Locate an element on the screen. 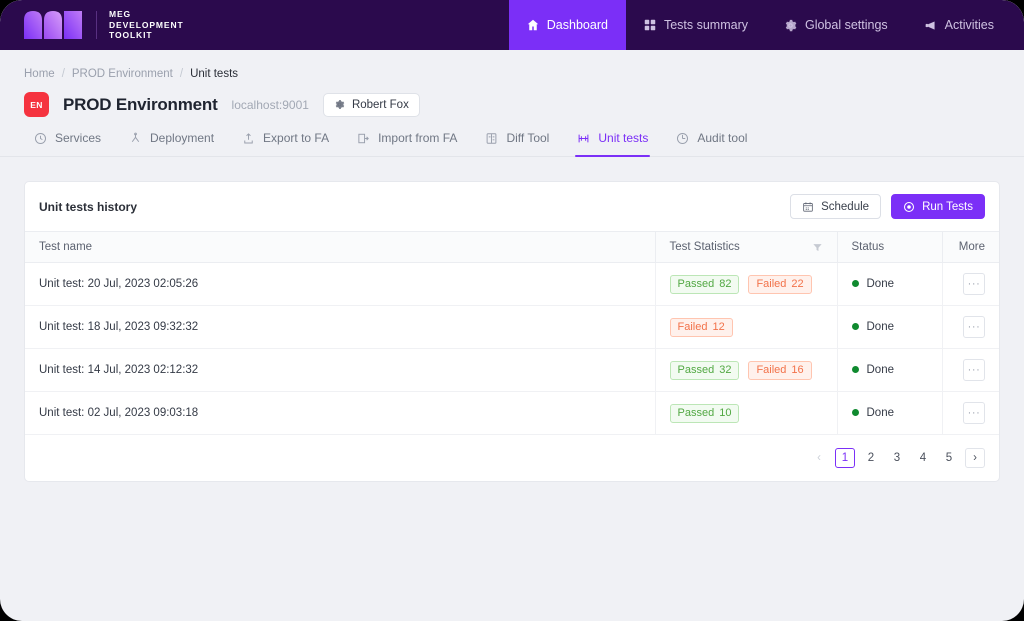 This screenshot has width=1024, height=621. breadcrumb: Home / PROD Environment / Unit tests is located at coordinates (512, 65).